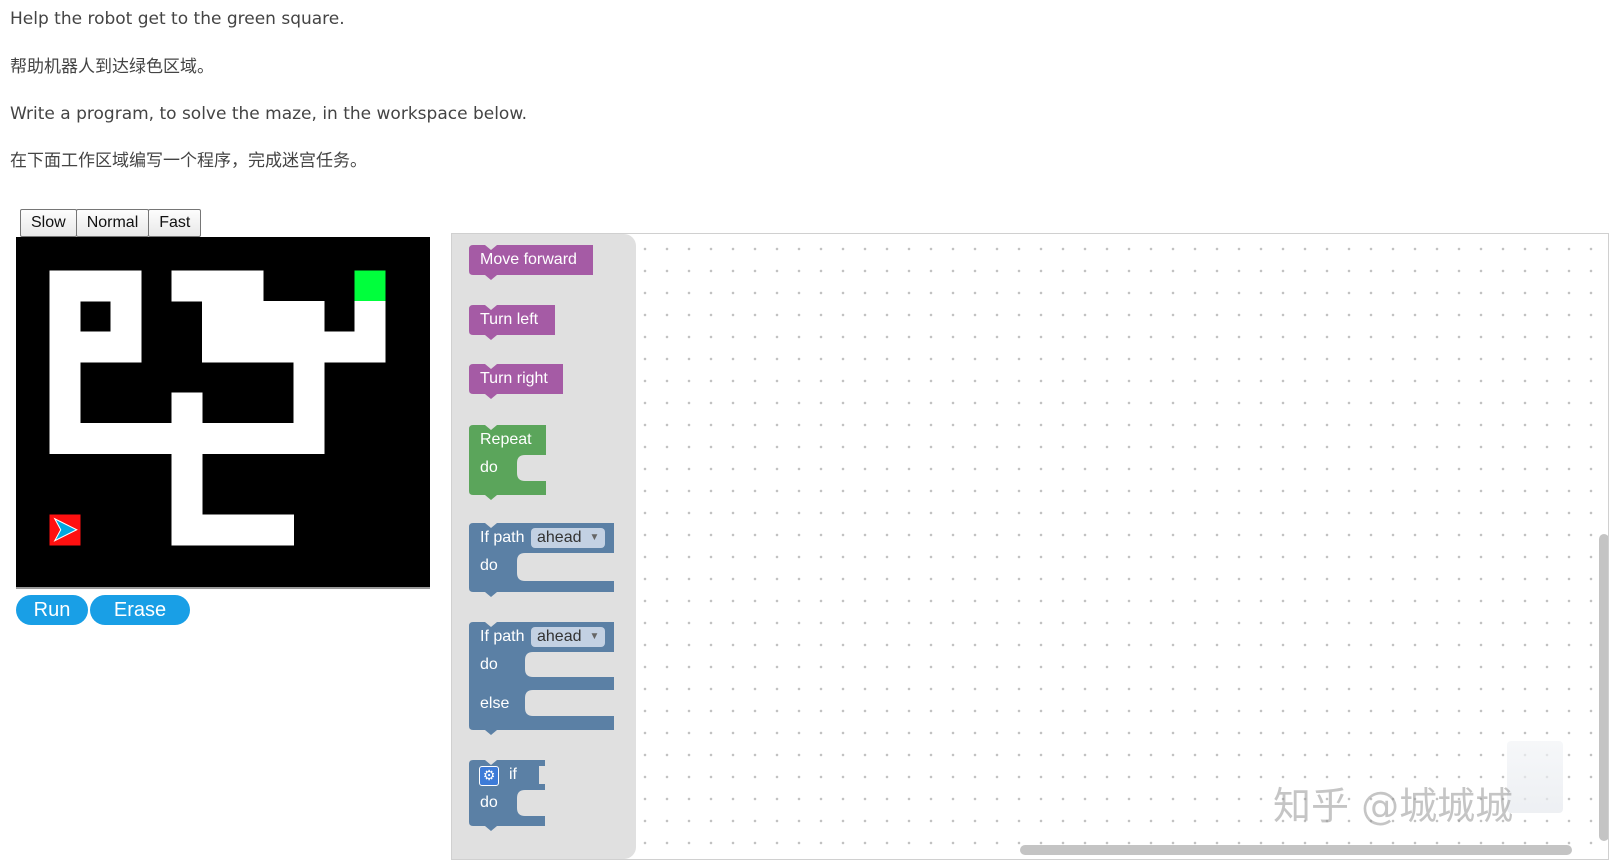  I want to click on repeat-label: Repeat, so click(506, 439).